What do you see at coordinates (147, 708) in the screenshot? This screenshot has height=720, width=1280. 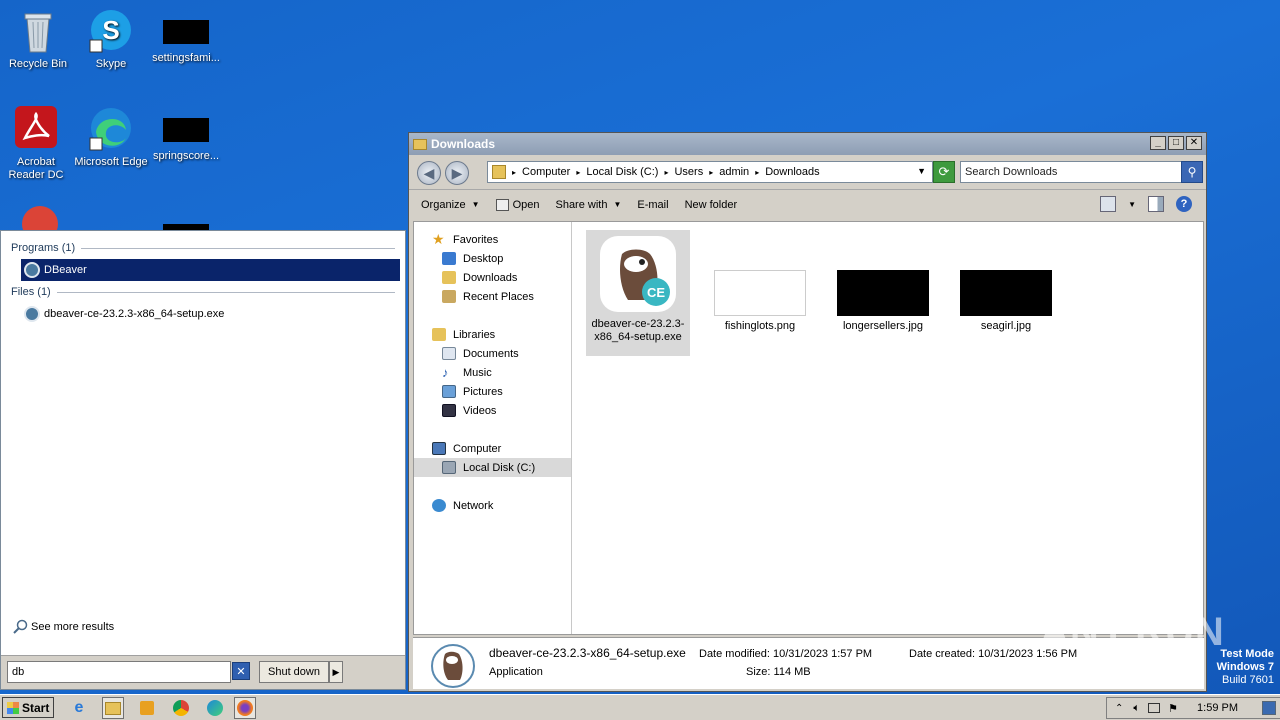 I see `taskbar-media-player` at bounding box center [147, 708].